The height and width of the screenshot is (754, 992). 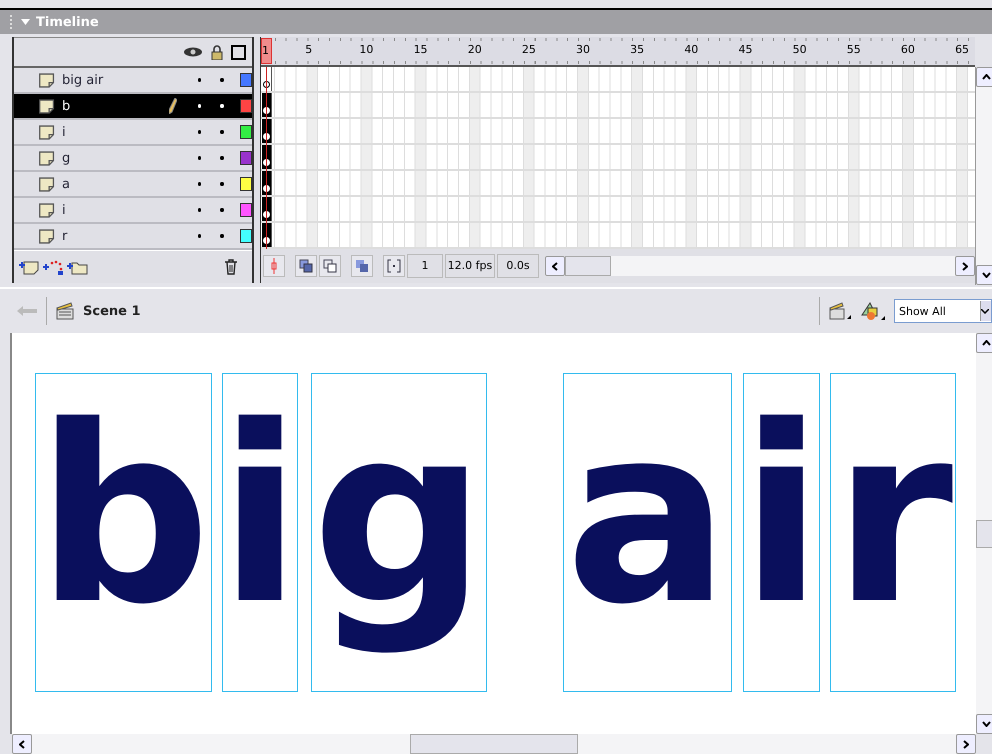 What do you see at coordinates (67, 158) in the screenshot?
I see `layer-name: g` at bounding box center [67, 158].